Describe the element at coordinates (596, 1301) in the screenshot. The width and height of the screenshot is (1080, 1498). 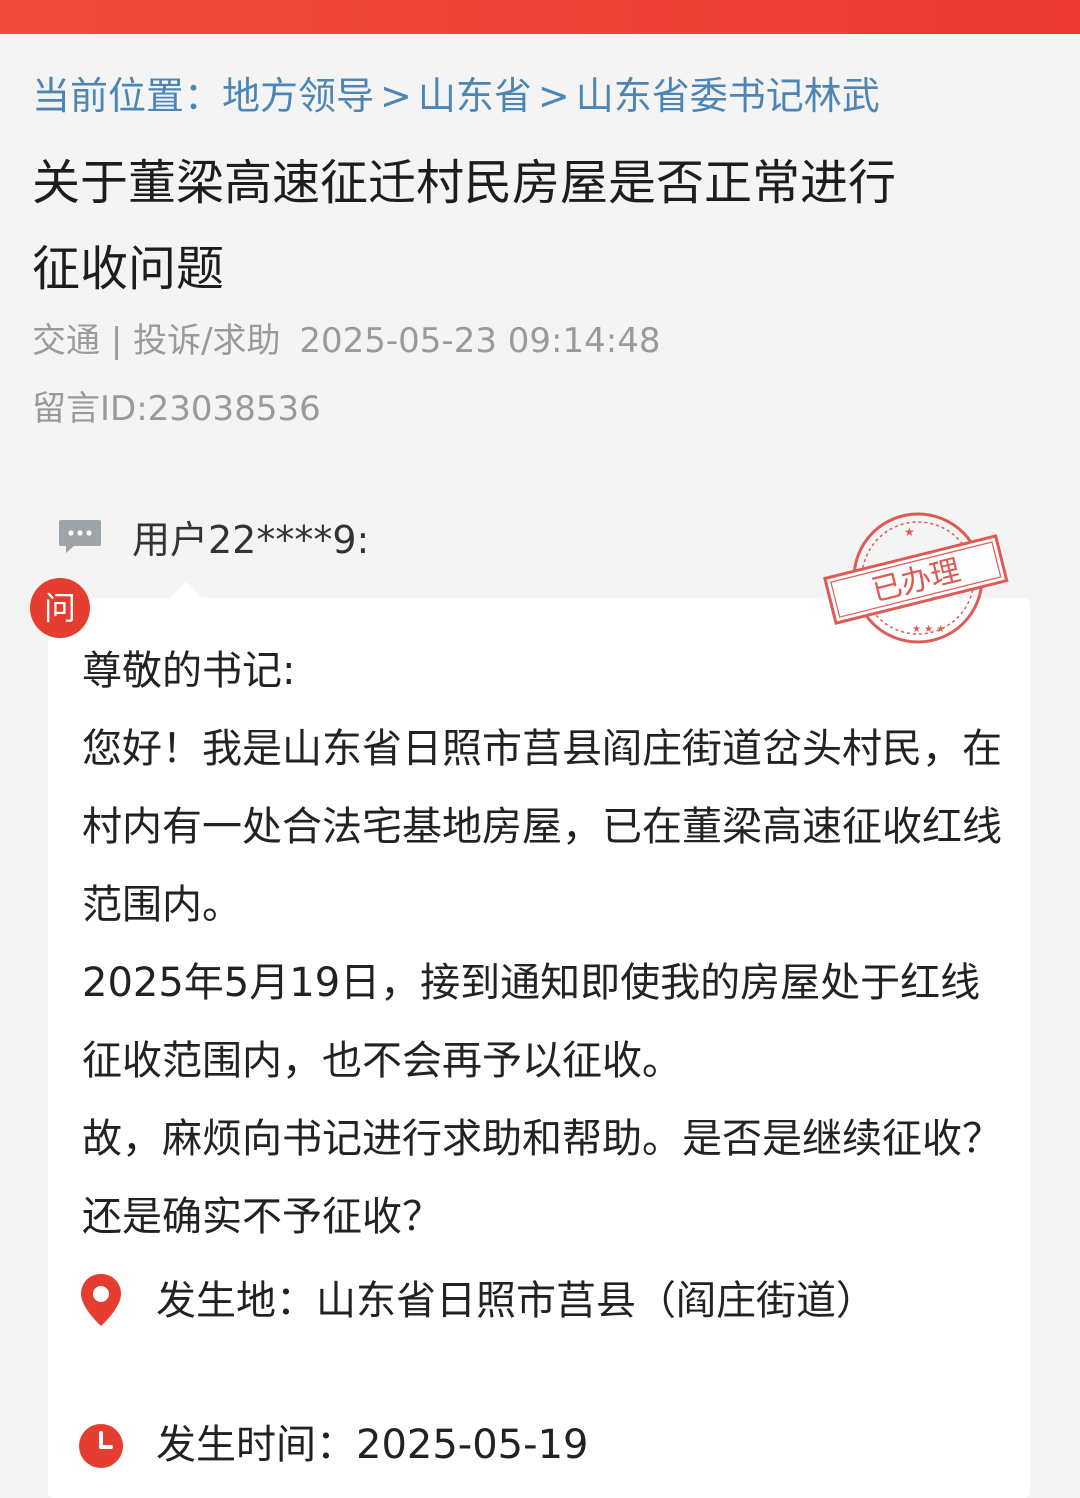
I see `location-value: 山东省日照市莒县（阎庄街道）` at that location.